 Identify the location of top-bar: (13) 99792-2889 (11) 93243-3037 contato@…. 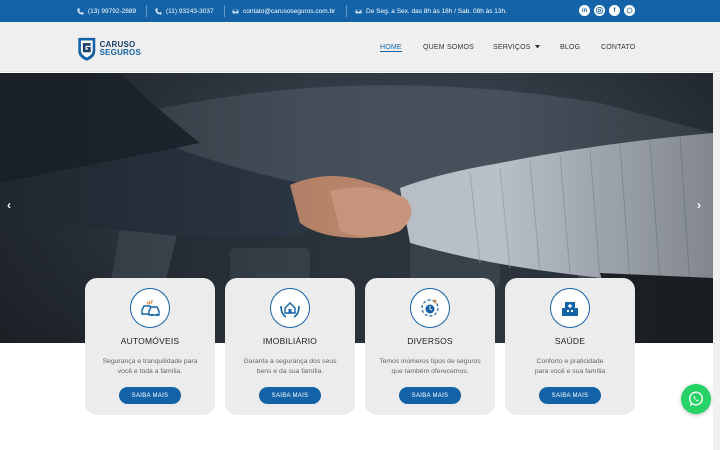
(360, 11).